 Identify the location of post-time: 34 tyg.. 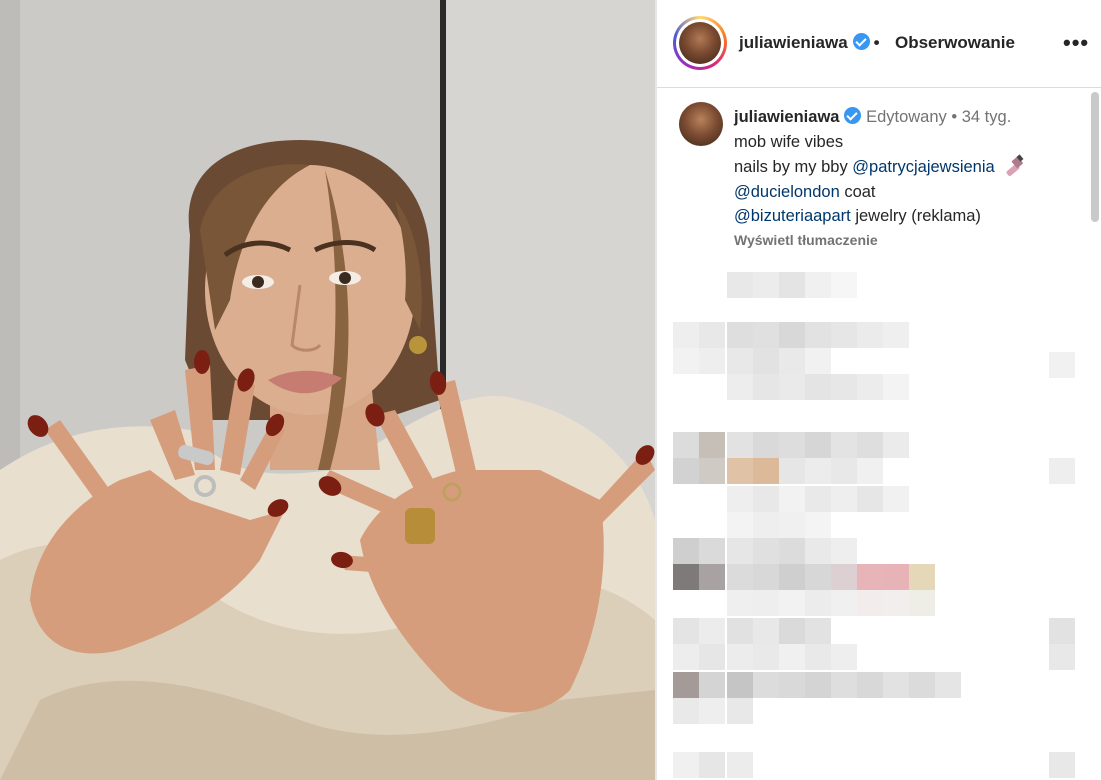
(987, 117).